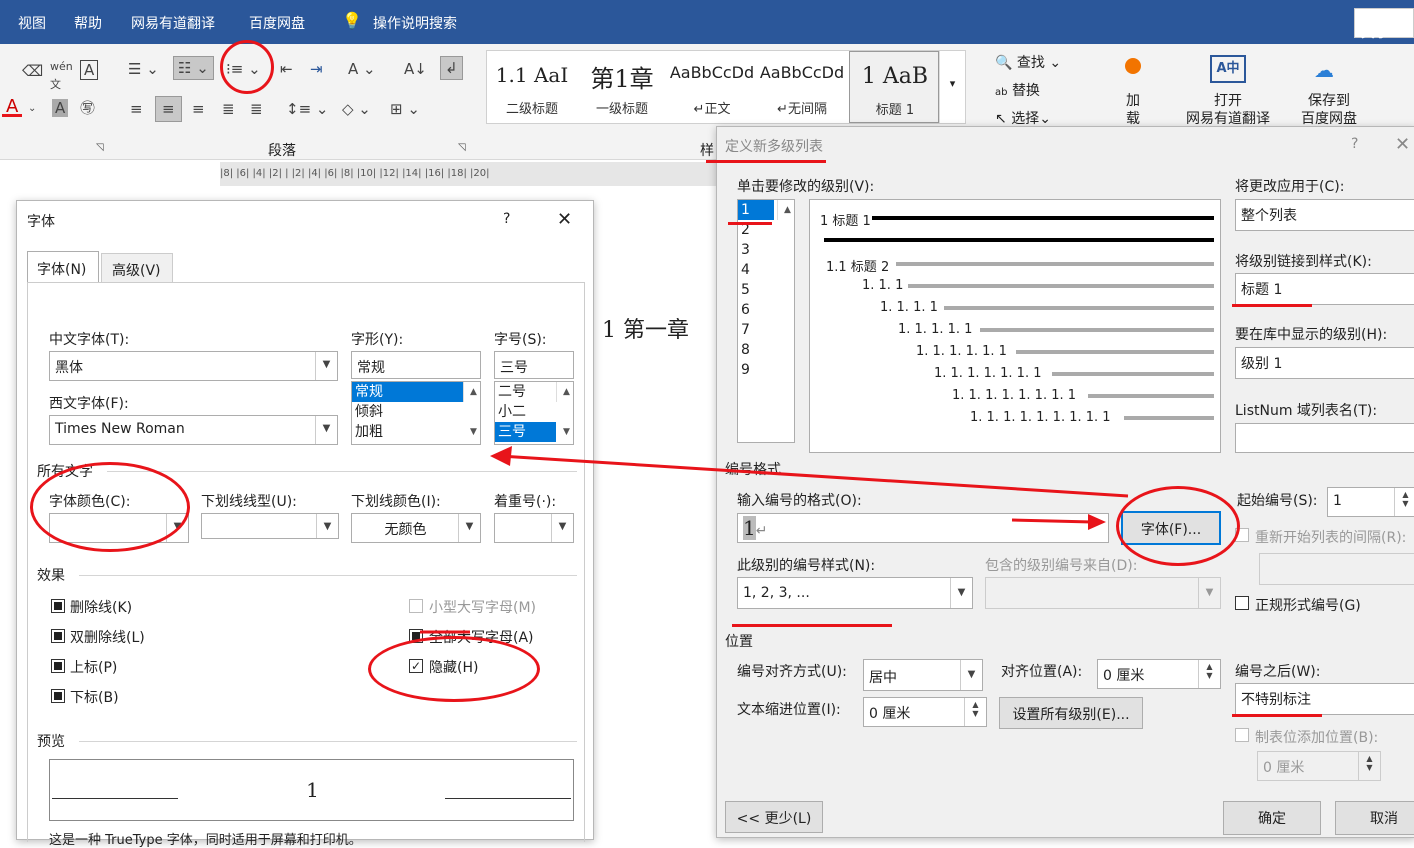  What do you see at coordinates (1329, 110) in the screenshot?
I see `save-baidu-button: 保存到 百度网盘` at bounding box center [1329, 110].